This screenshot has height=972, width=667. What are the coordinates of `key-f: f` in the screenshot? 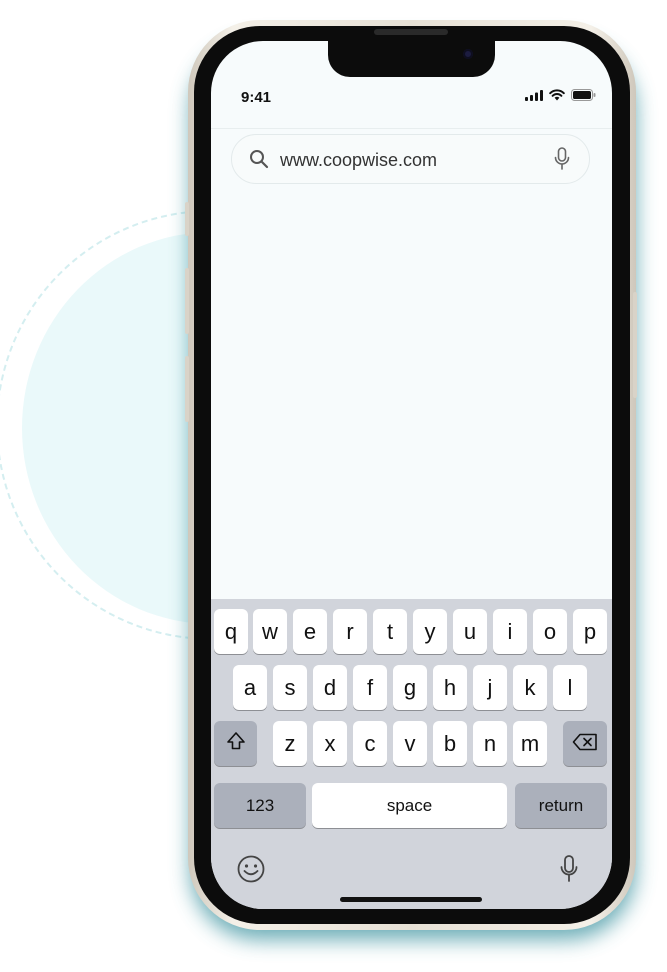 It's located at (370, 687).